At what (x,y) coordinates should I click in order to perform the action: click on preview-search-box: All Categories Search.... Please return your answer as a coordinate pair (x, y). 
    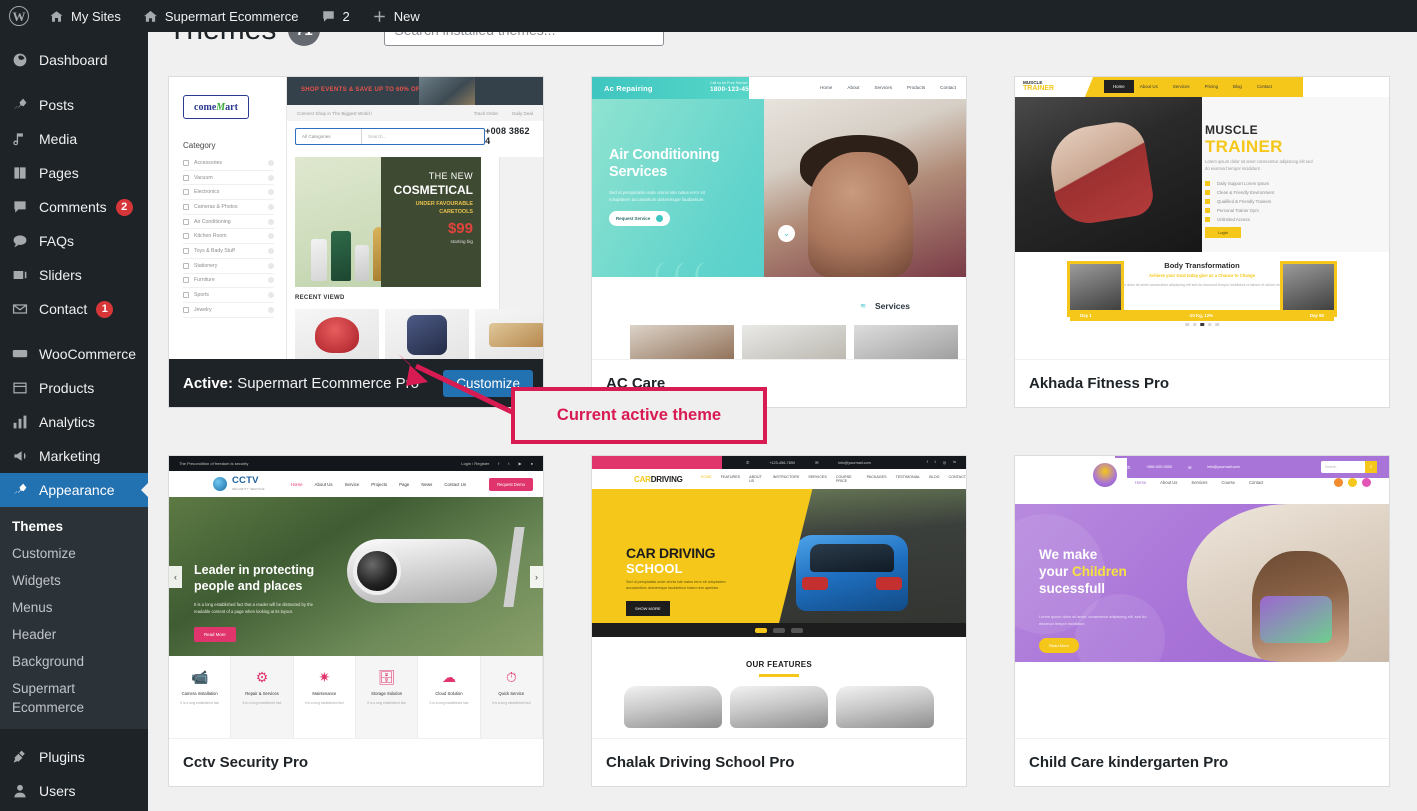
    Looking at the image, I should click on (390, 136).